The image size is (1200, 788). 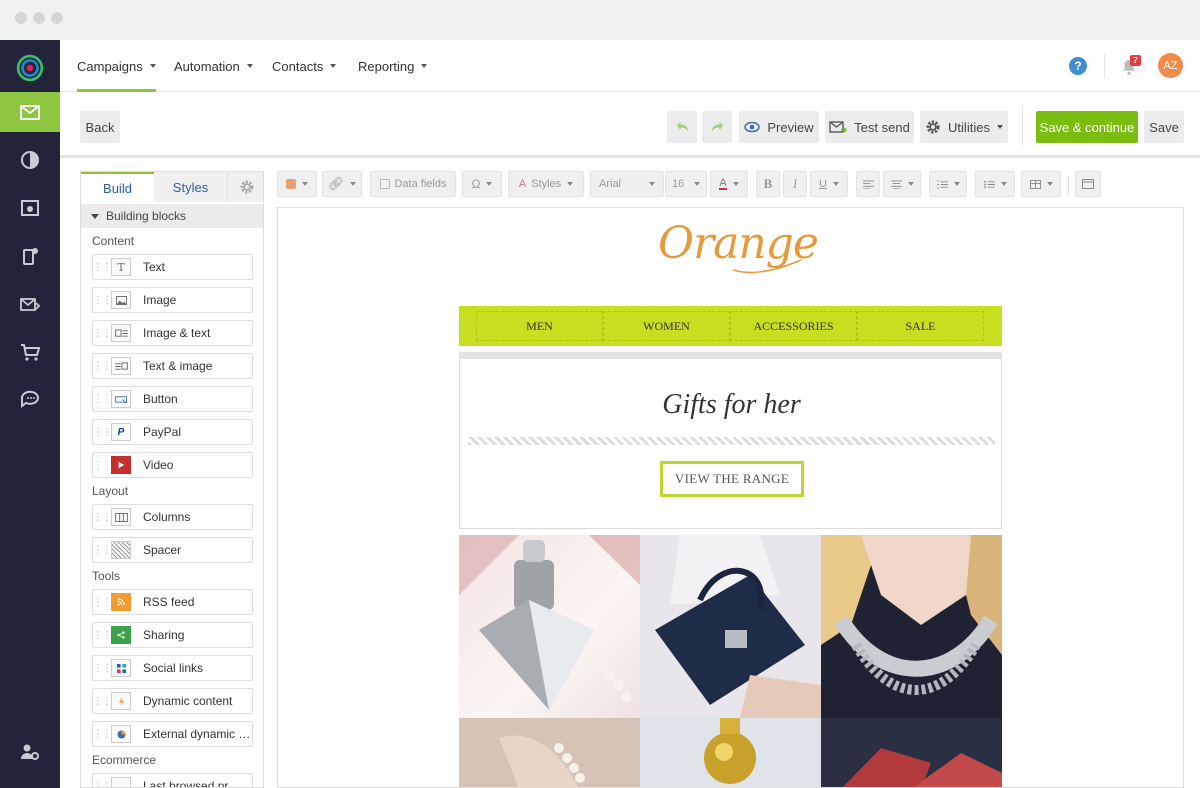 What do you see at coordinates (121, 267) in the screenshot?
I see `text-icon: T` at bounding box center [121, 267].